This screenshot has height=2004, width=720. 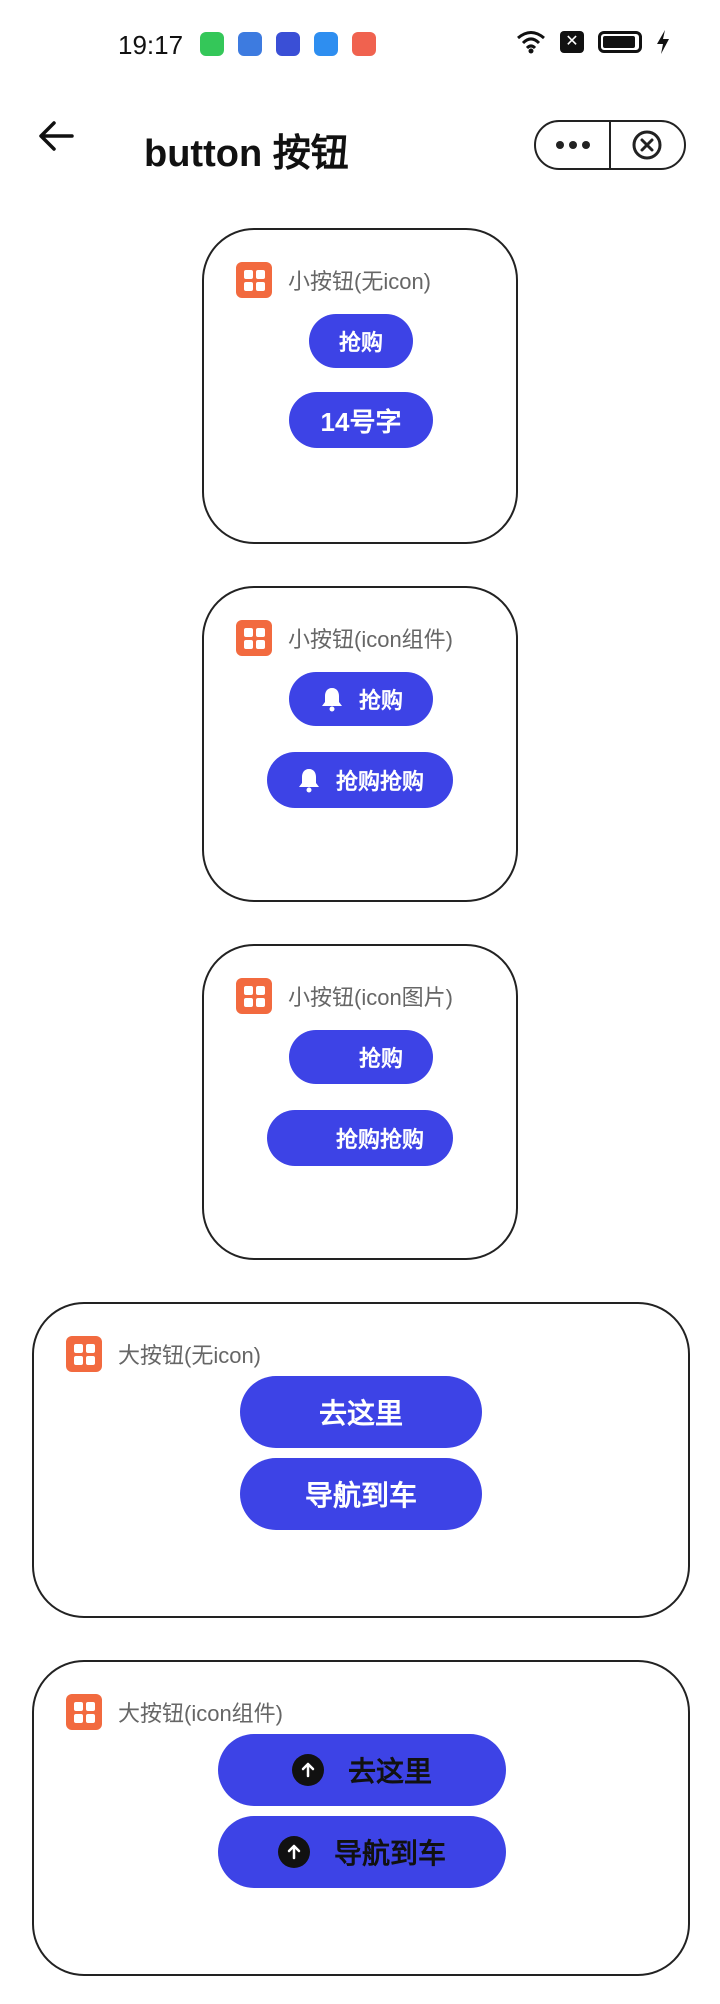 I want to click on more-dots-icon, so click(x=572, y=145).